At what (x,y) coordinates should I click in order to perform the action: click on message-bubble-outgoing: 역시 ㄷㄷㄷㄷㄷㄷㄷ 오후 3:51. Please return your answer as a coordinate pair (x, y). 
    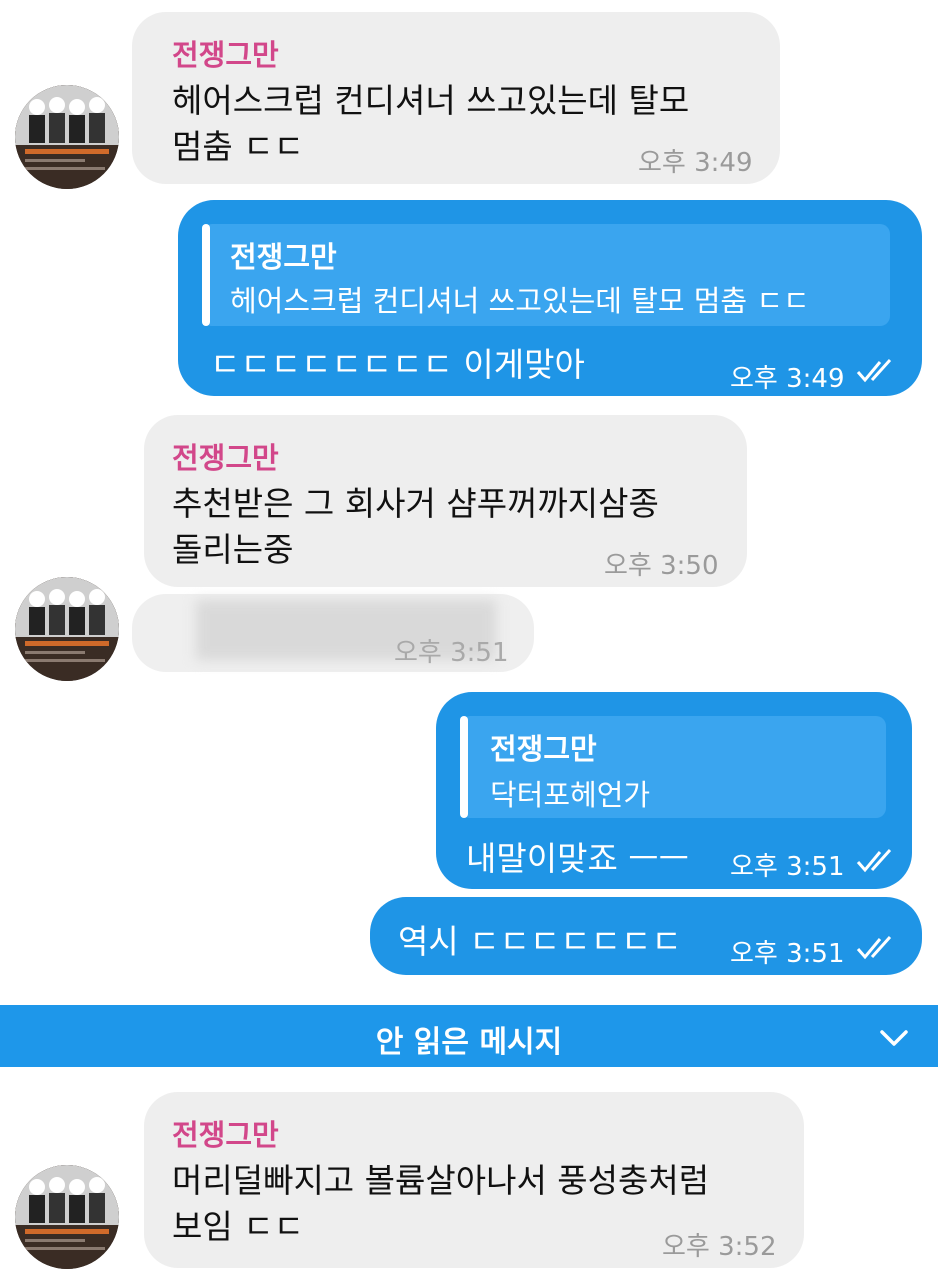
    Looking at the image, I should click on (646, 936).